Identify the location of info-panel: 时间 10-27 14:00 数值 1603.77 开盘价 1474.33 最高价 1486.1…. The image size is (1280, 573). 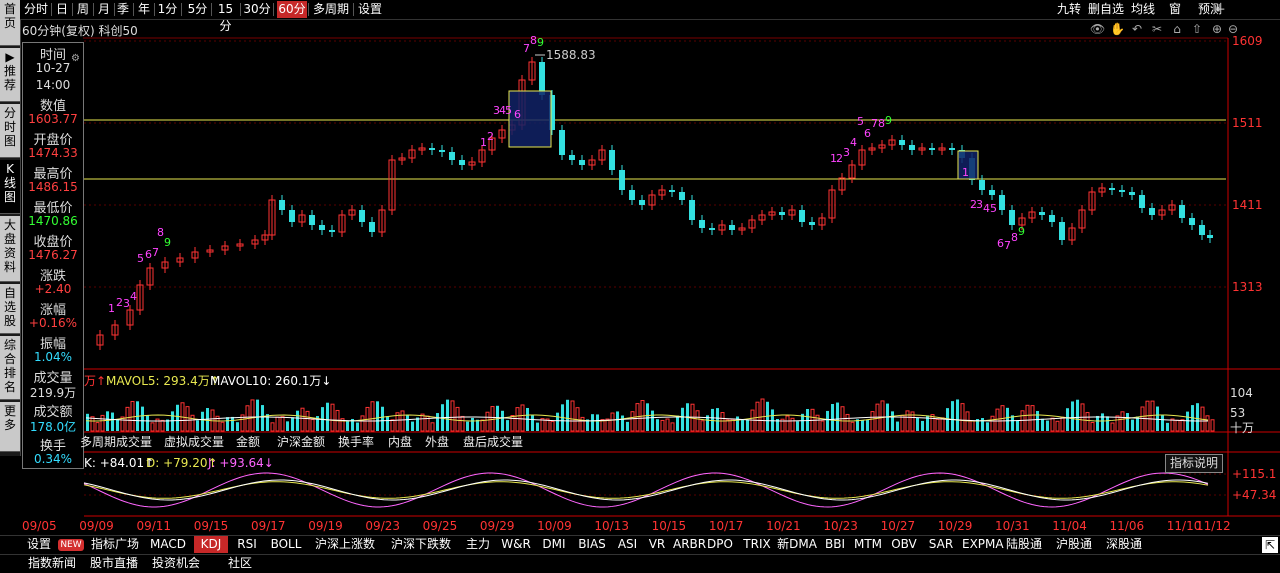
(53, 255).